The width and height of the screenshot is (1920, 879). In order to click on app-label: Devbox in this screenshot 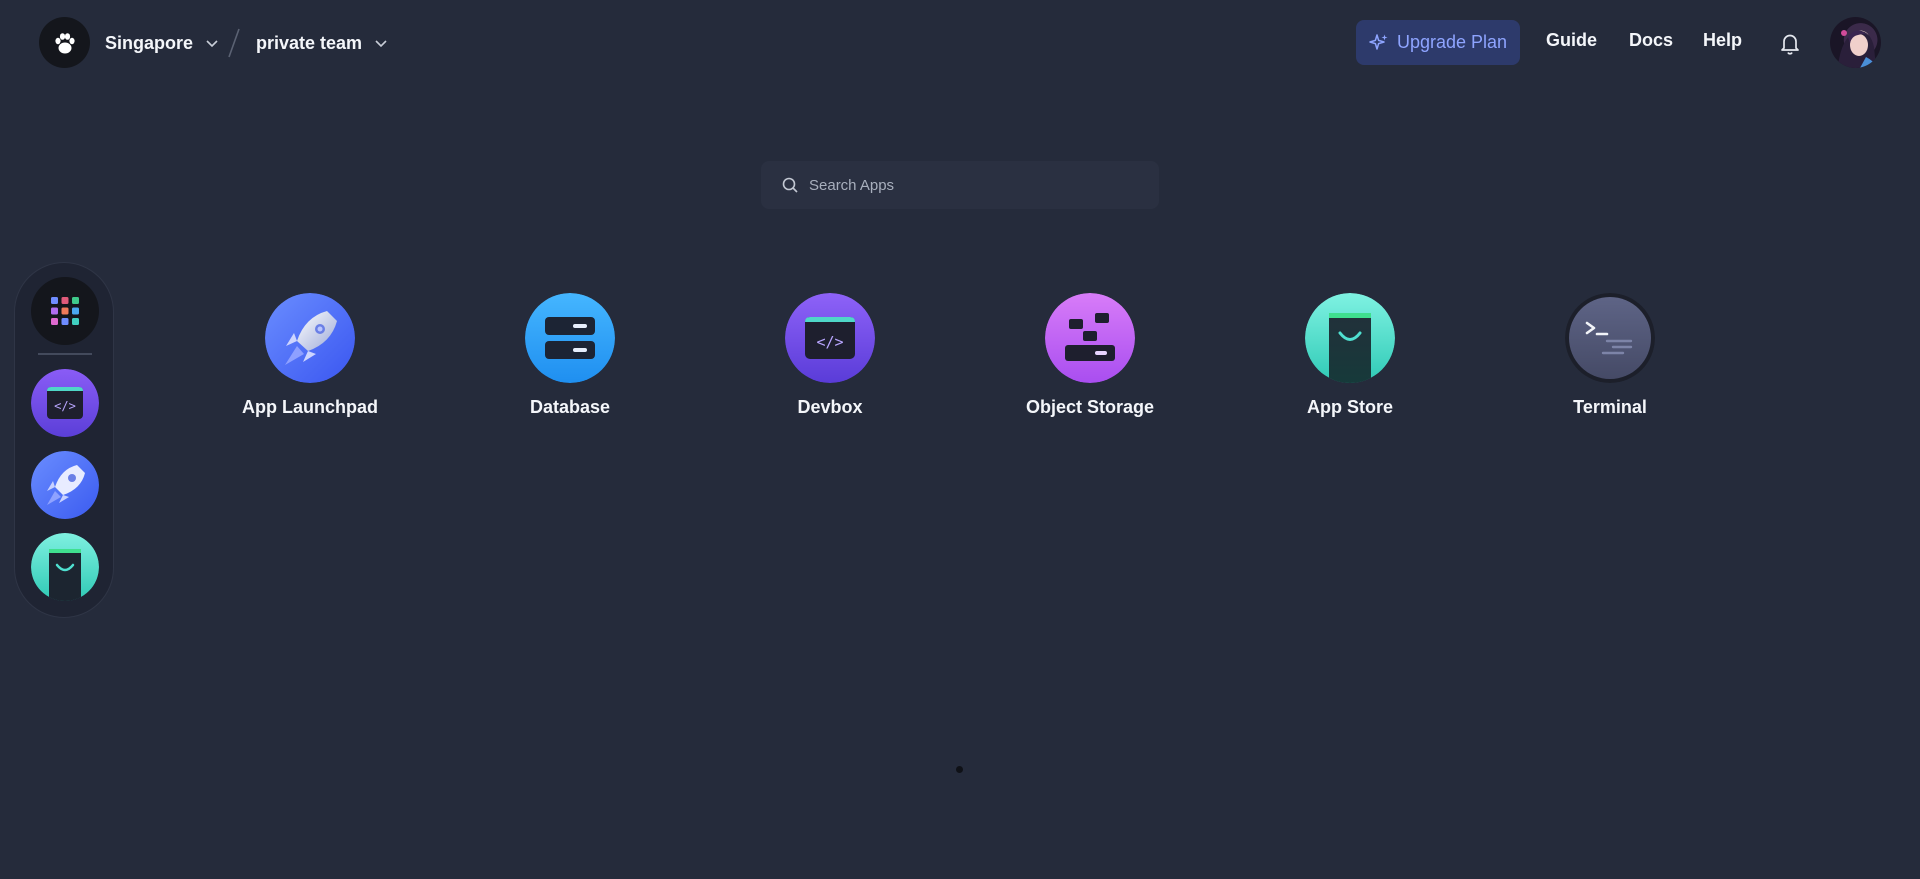, I will do `click(830, 407)`.